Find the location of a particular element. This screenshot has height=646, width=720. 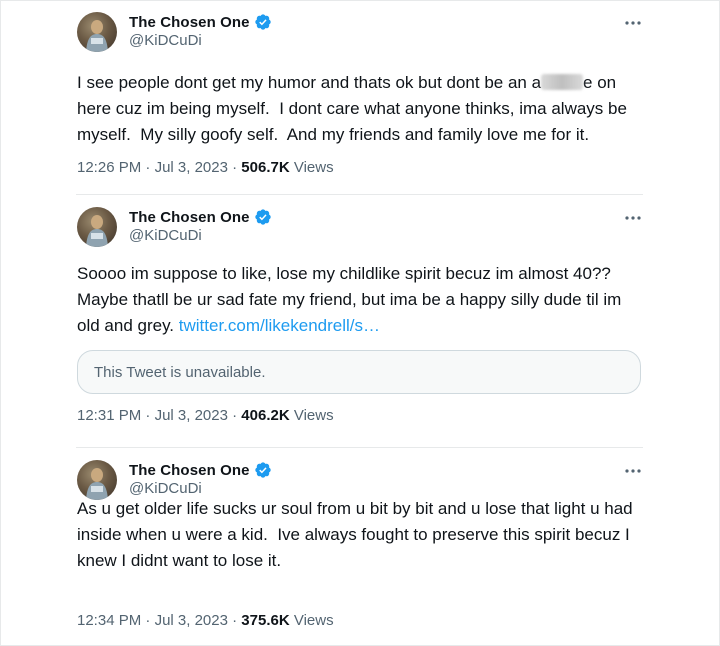

tweet-time: 12:34 PM is located at coordinates (109, 620).